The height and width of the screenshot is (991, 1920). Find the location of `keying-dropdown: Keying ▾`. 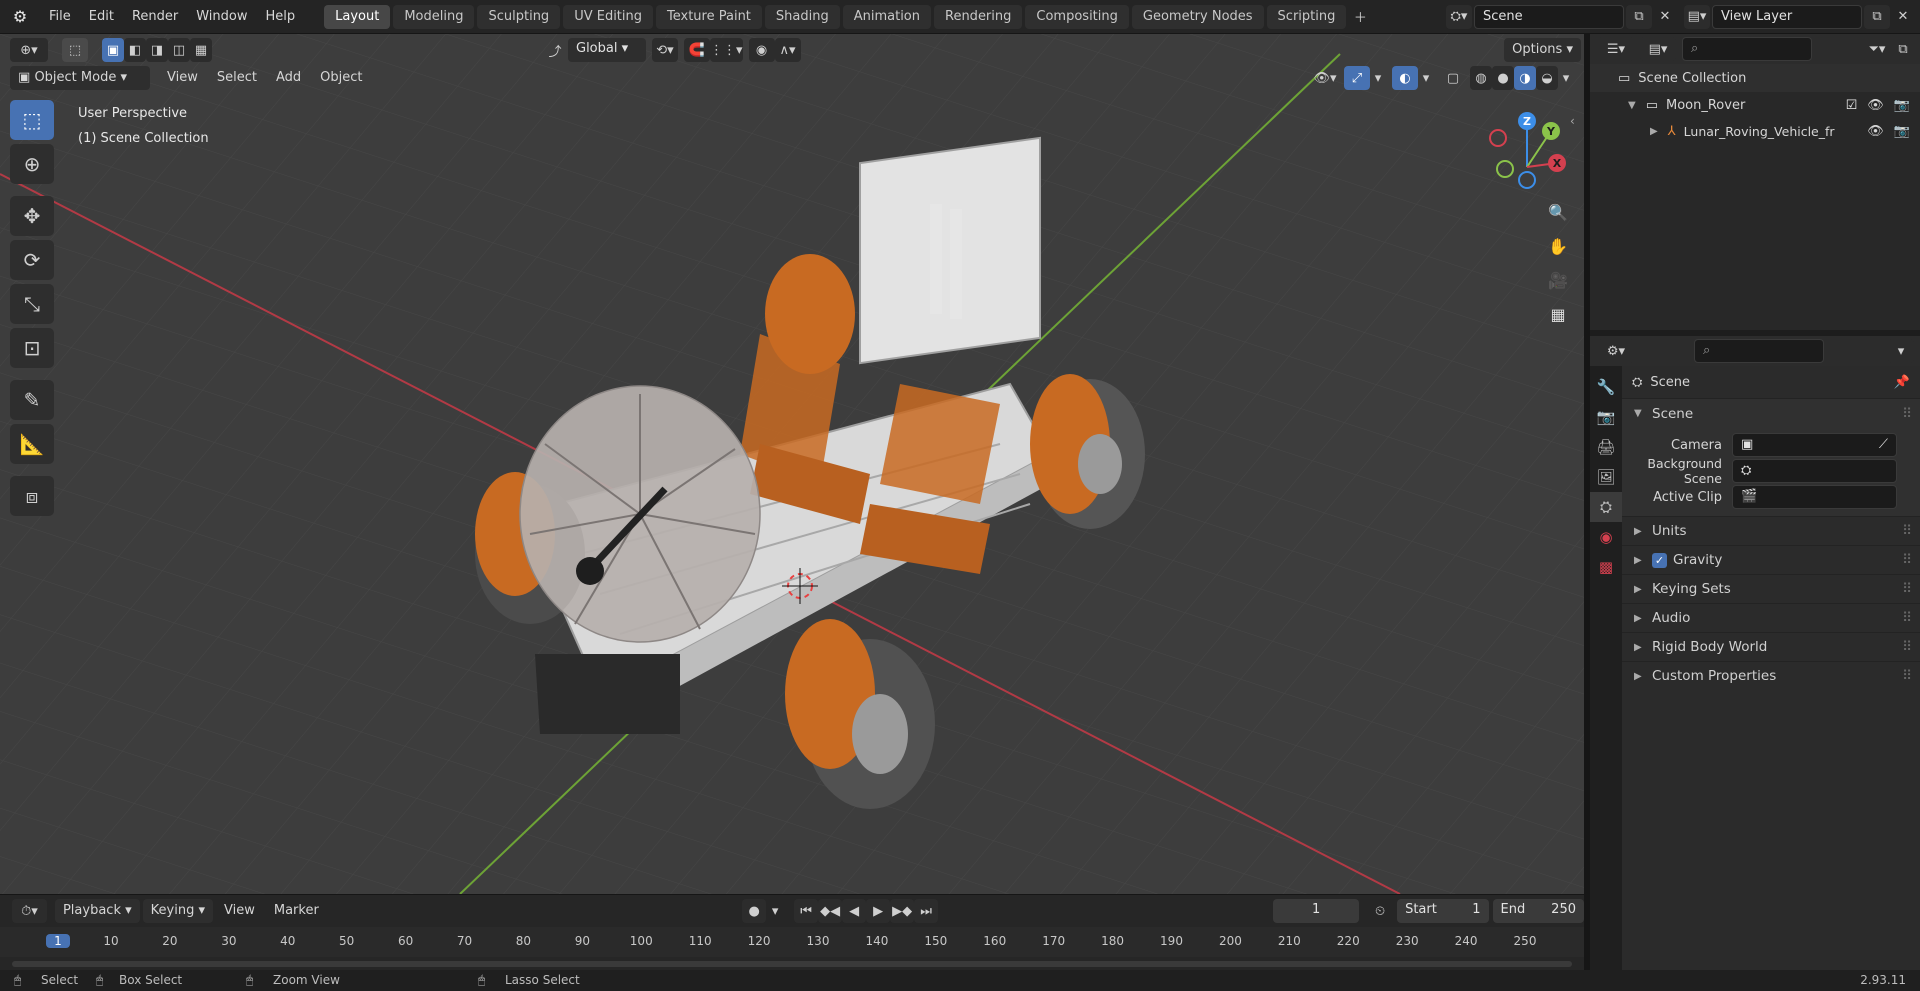

keying-dropdown: Keying ▾ is located at coordinates (177, 911).